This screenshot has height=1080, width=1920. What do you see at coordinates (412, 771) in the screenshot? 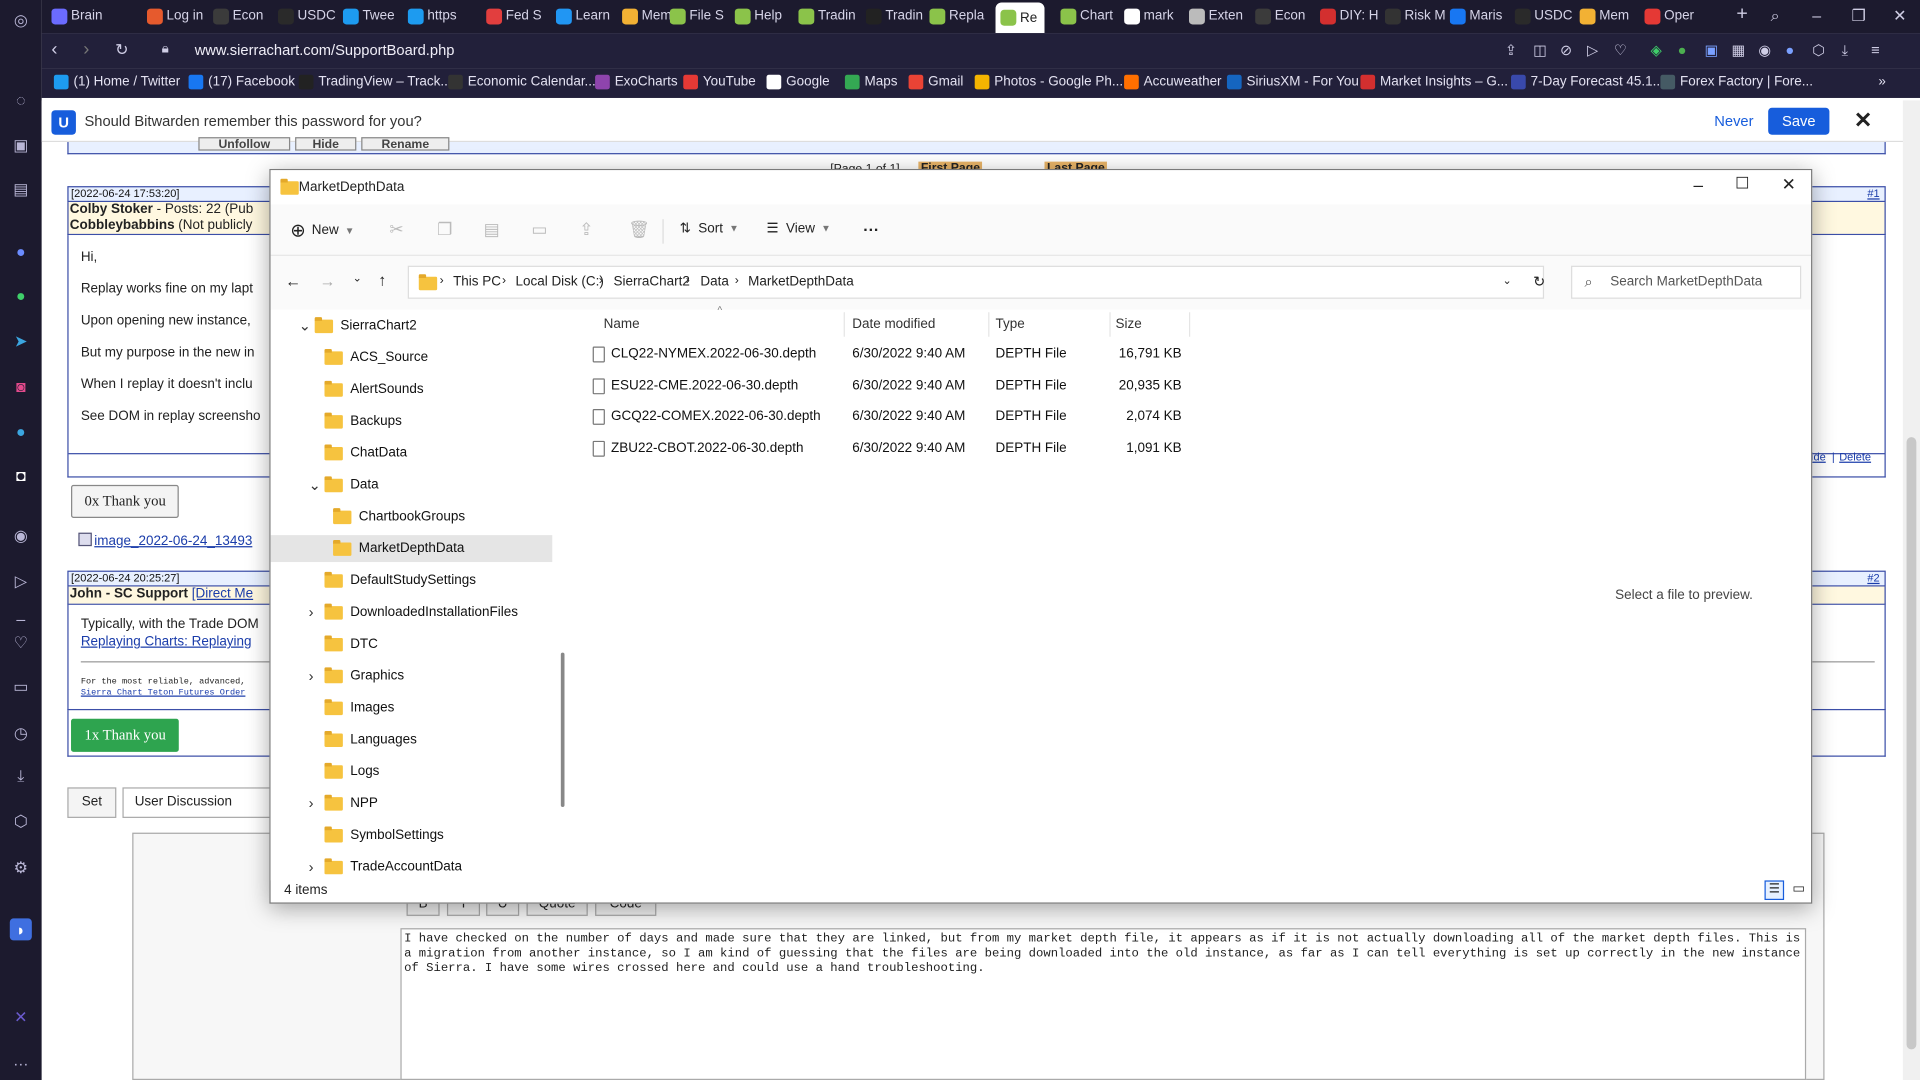
I see `tree-item: Logs` at bounding box center [412, 771].